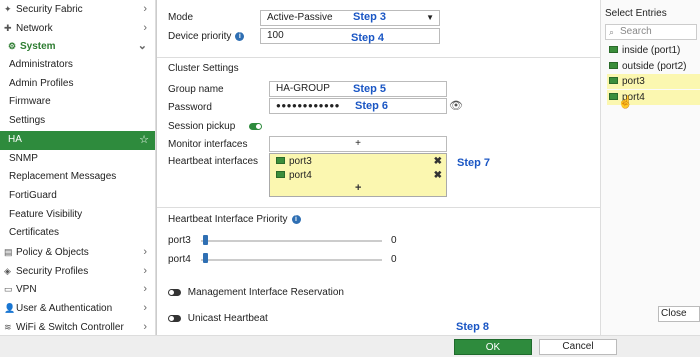  I want to click on heartbeat-priority-title: Heartbeat Interface Priority i, so click(234, 219).